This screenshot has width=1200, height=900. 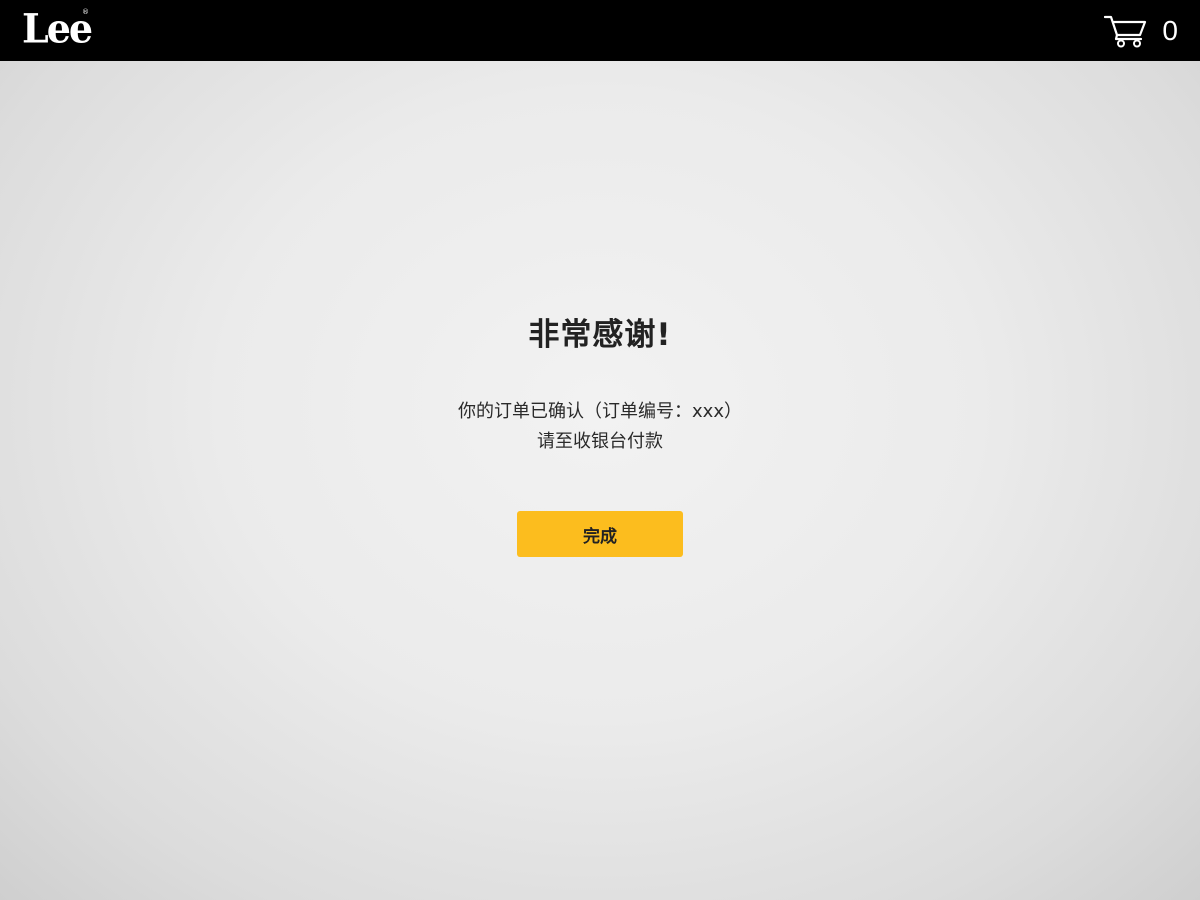 I want to click on logo-text: Lee, so click(x=57, y=28).